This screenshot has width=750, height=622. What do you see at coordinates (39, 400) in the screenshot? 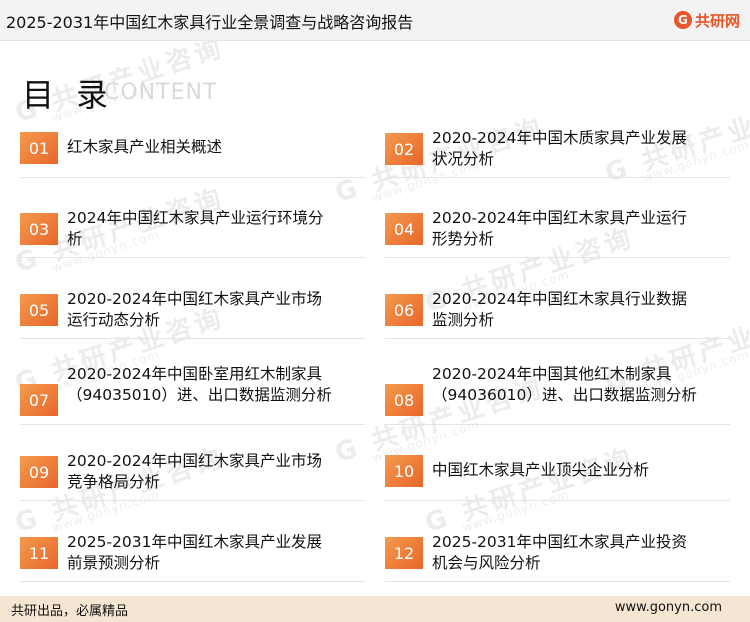
I see `toc-item-number: 07` at bounding box center [39, 400].